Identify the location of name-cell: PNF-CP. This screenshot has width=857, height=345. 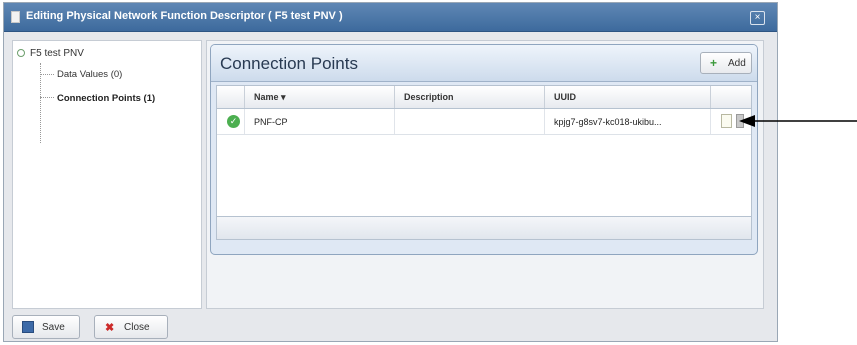
(320, 121).